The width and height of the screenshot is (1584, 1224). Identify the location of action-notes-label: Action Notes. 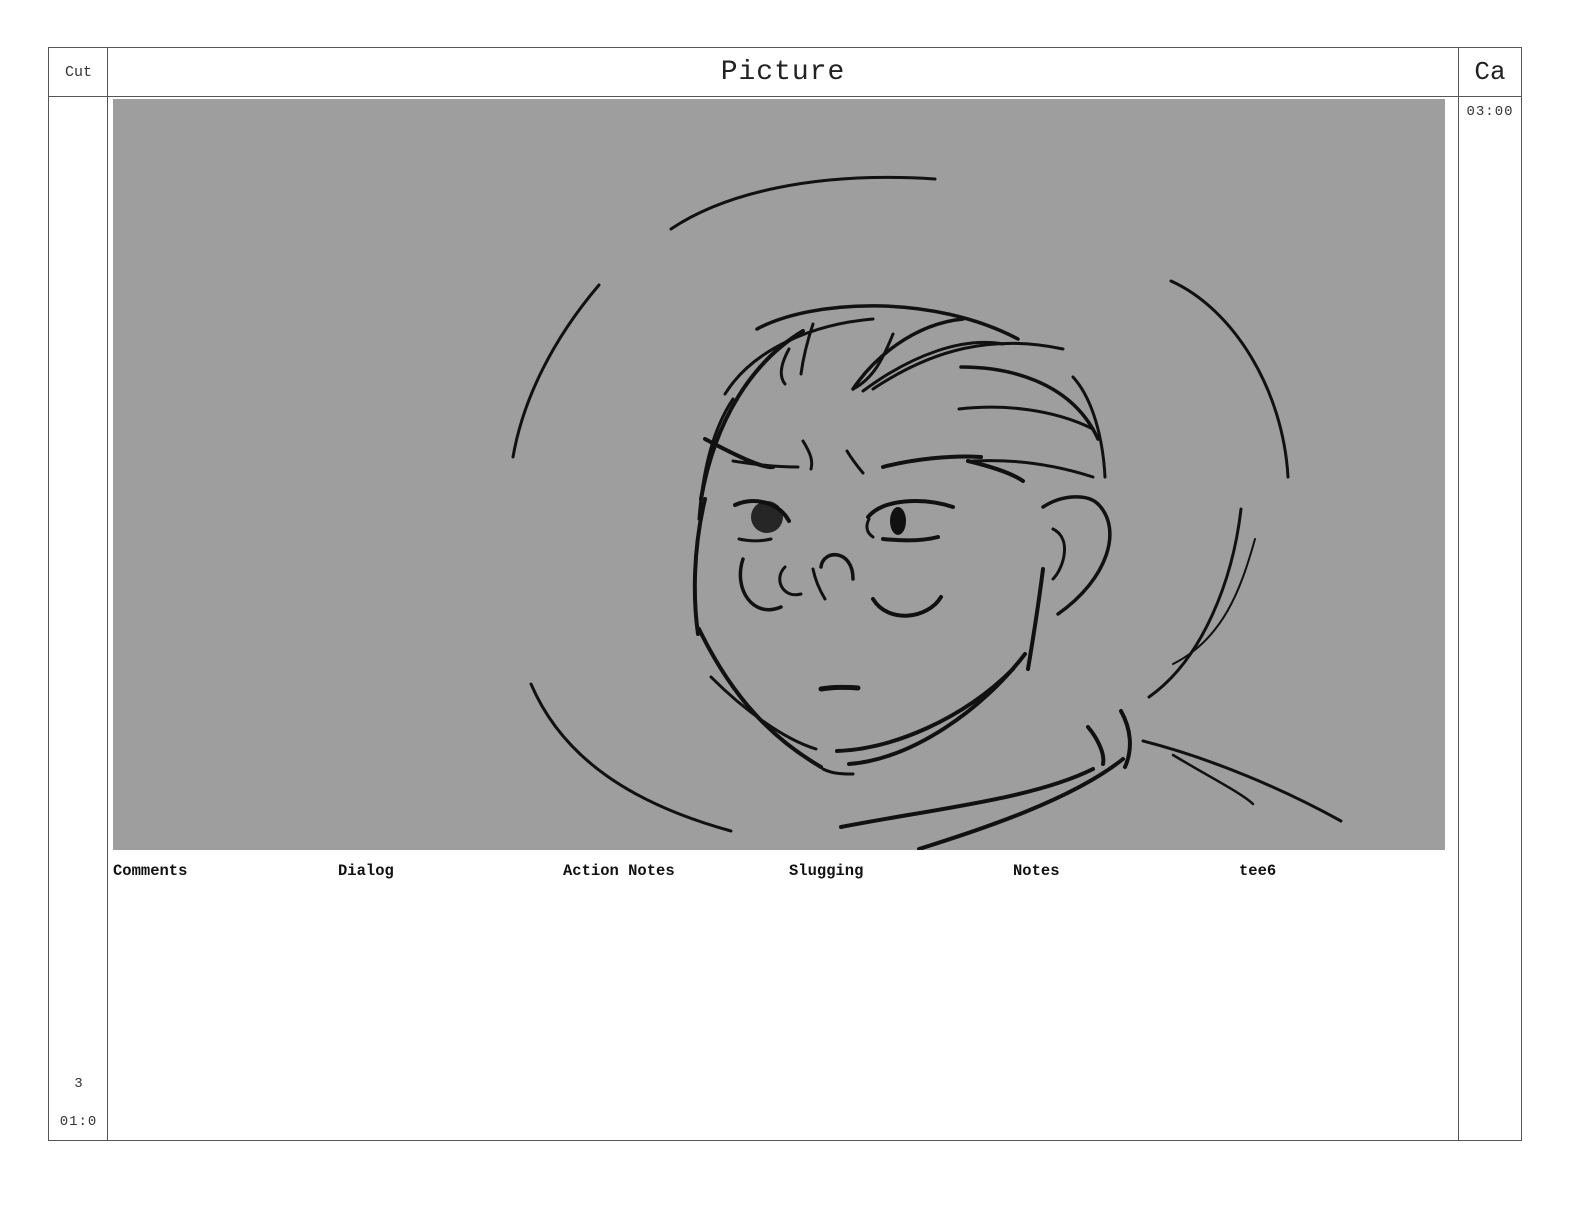
(619, 871).